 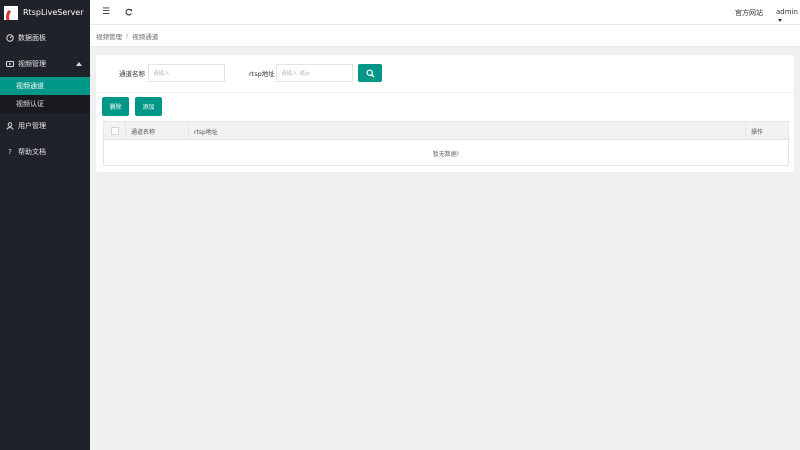 I want to click on sidebar-item-help: ? 帮助文档, so click(x=45, y=152).